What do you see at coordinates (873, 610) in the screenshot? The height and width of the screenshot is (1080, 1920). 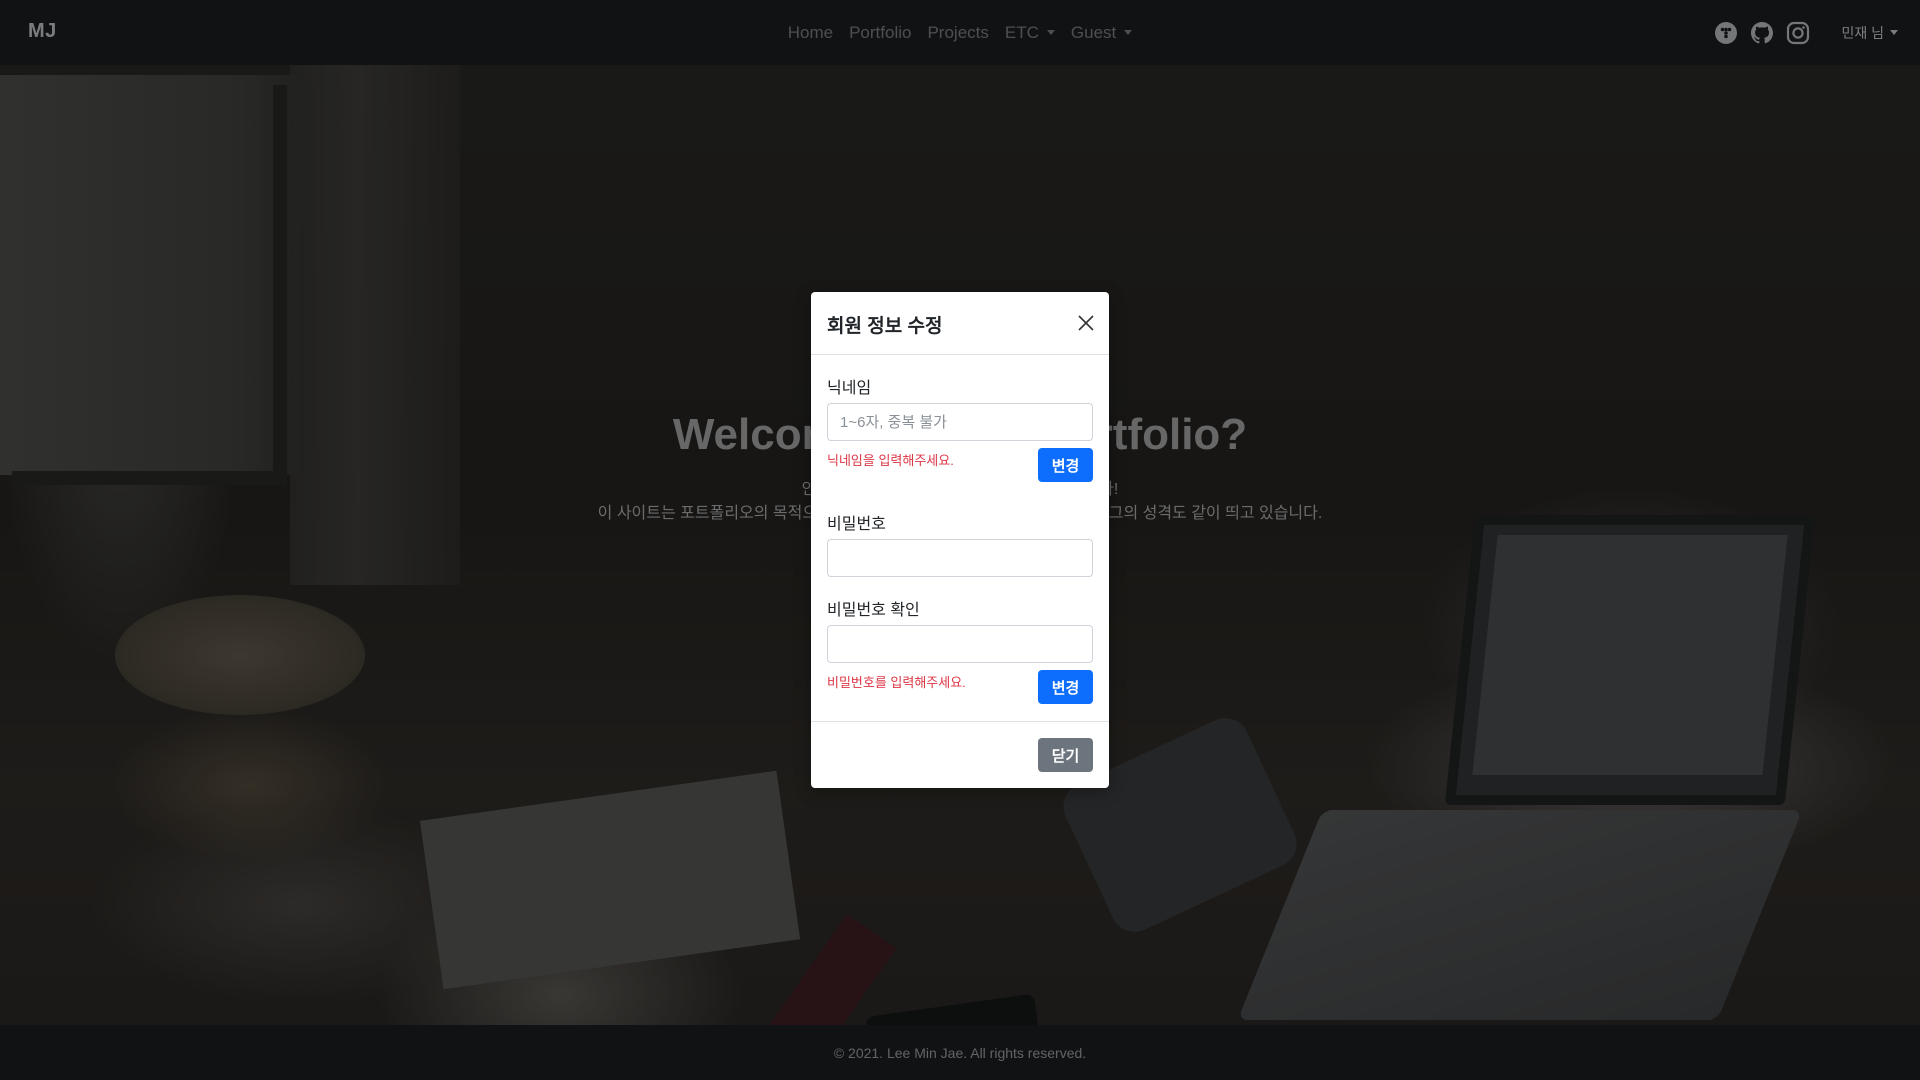 I see `password-confirm-label: 비밀번호 확인` at bounding box center [873, 610].